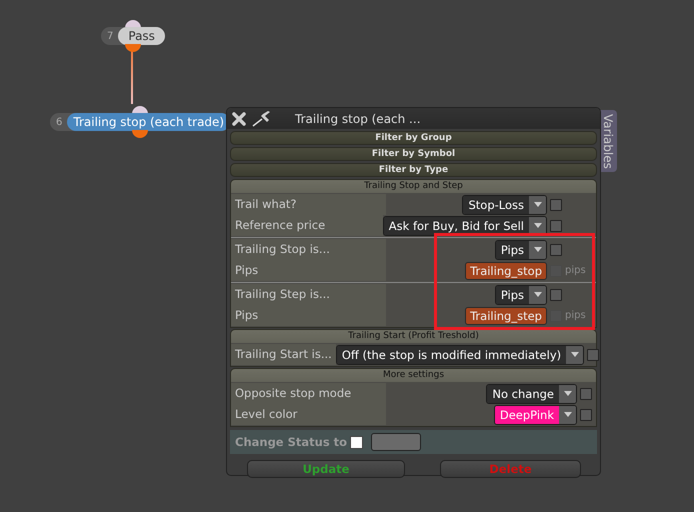  I want to click on field-label: Opposite stop mode, so click(308, 393).